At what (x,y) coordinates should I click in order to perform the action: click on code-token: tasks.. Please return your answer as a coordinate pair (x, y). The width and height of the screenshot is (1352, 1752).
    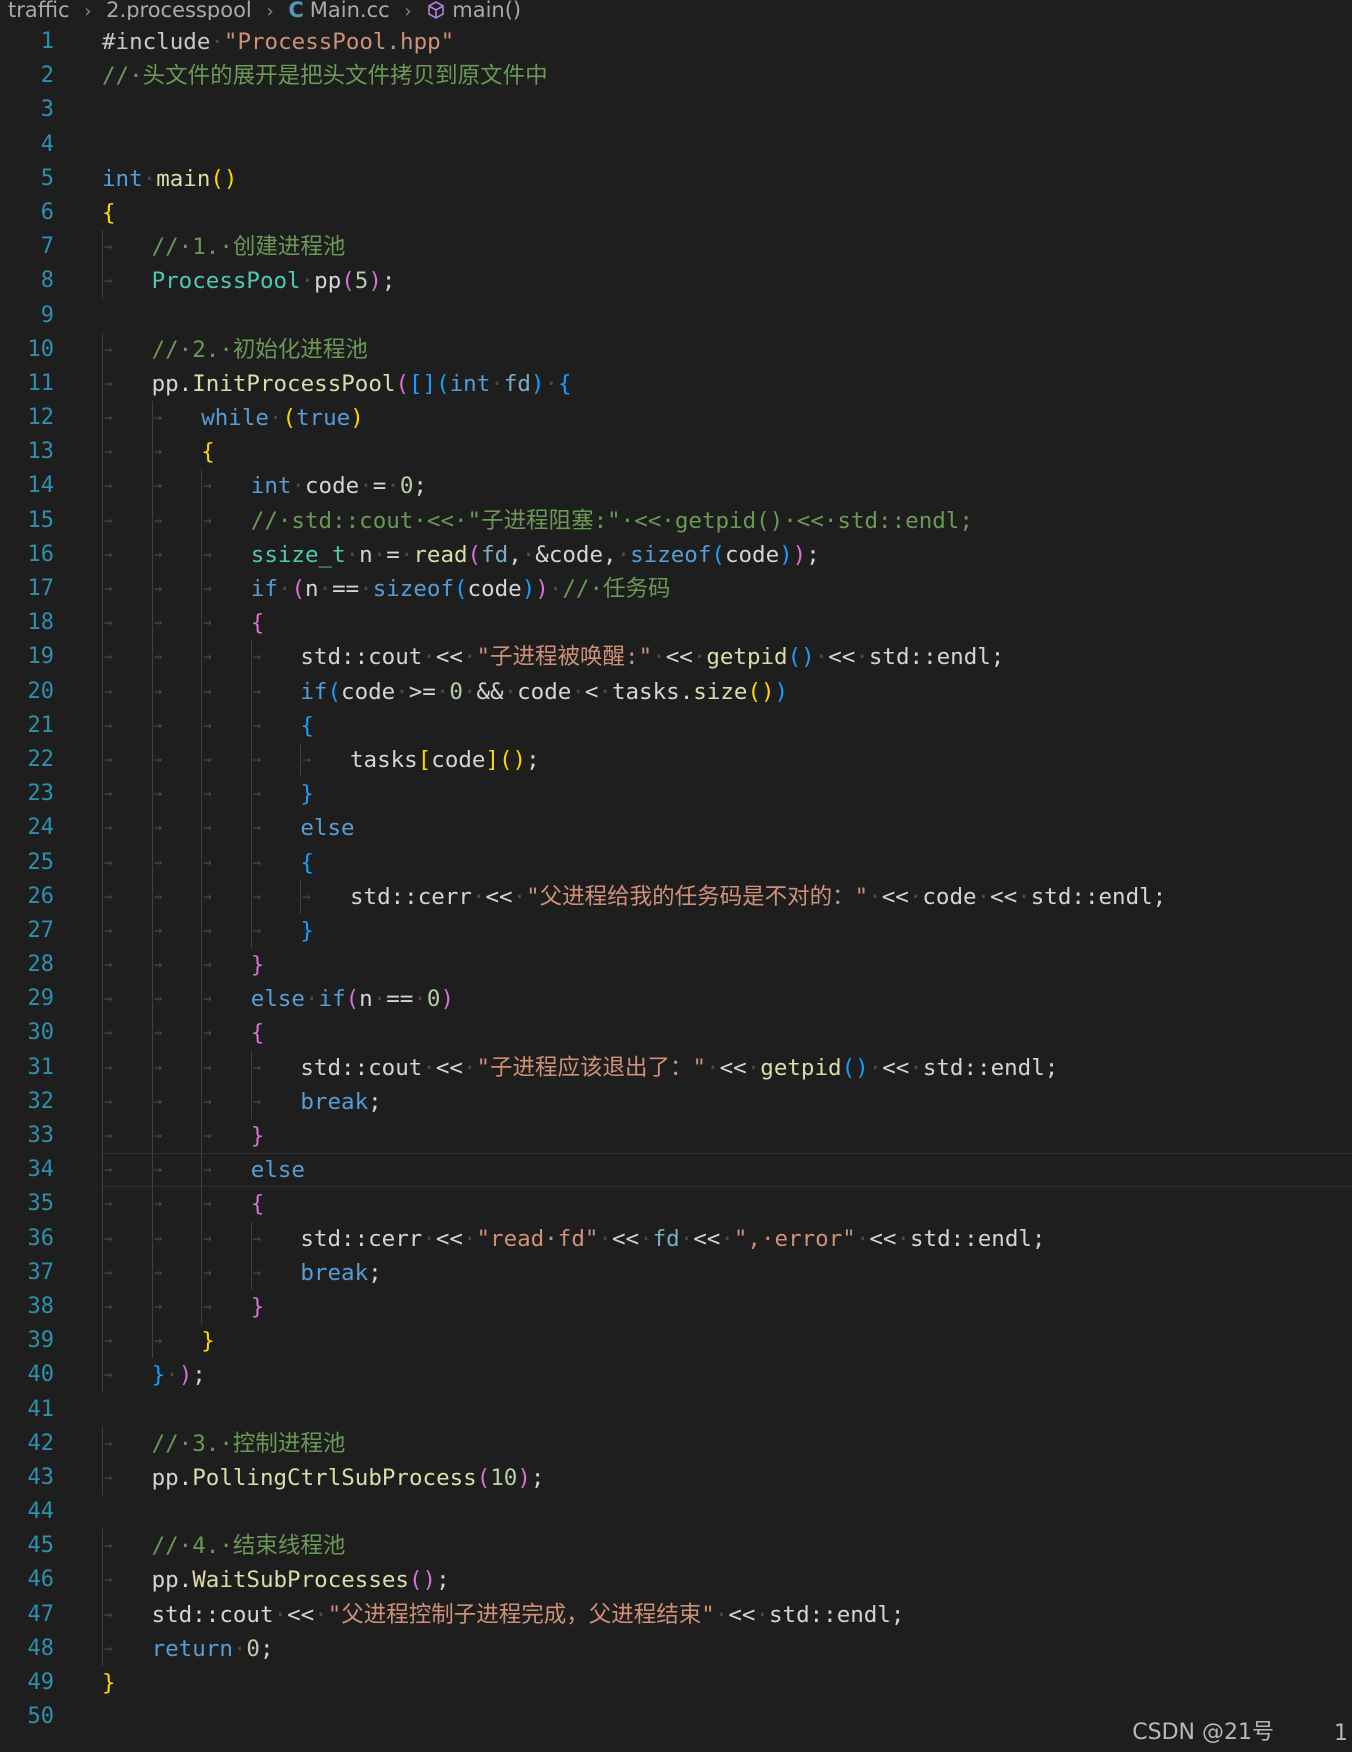
    Looking at the image, I should click on (652, 691).